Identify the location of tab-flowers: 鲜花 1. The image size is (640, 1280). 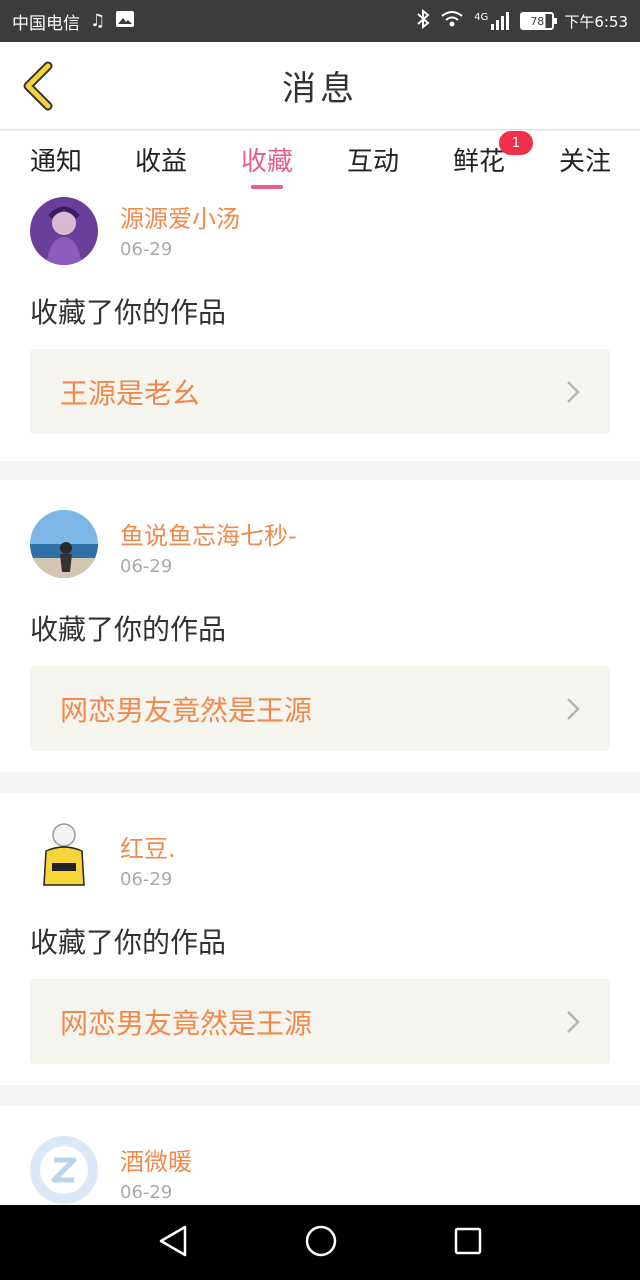
(486, 161).